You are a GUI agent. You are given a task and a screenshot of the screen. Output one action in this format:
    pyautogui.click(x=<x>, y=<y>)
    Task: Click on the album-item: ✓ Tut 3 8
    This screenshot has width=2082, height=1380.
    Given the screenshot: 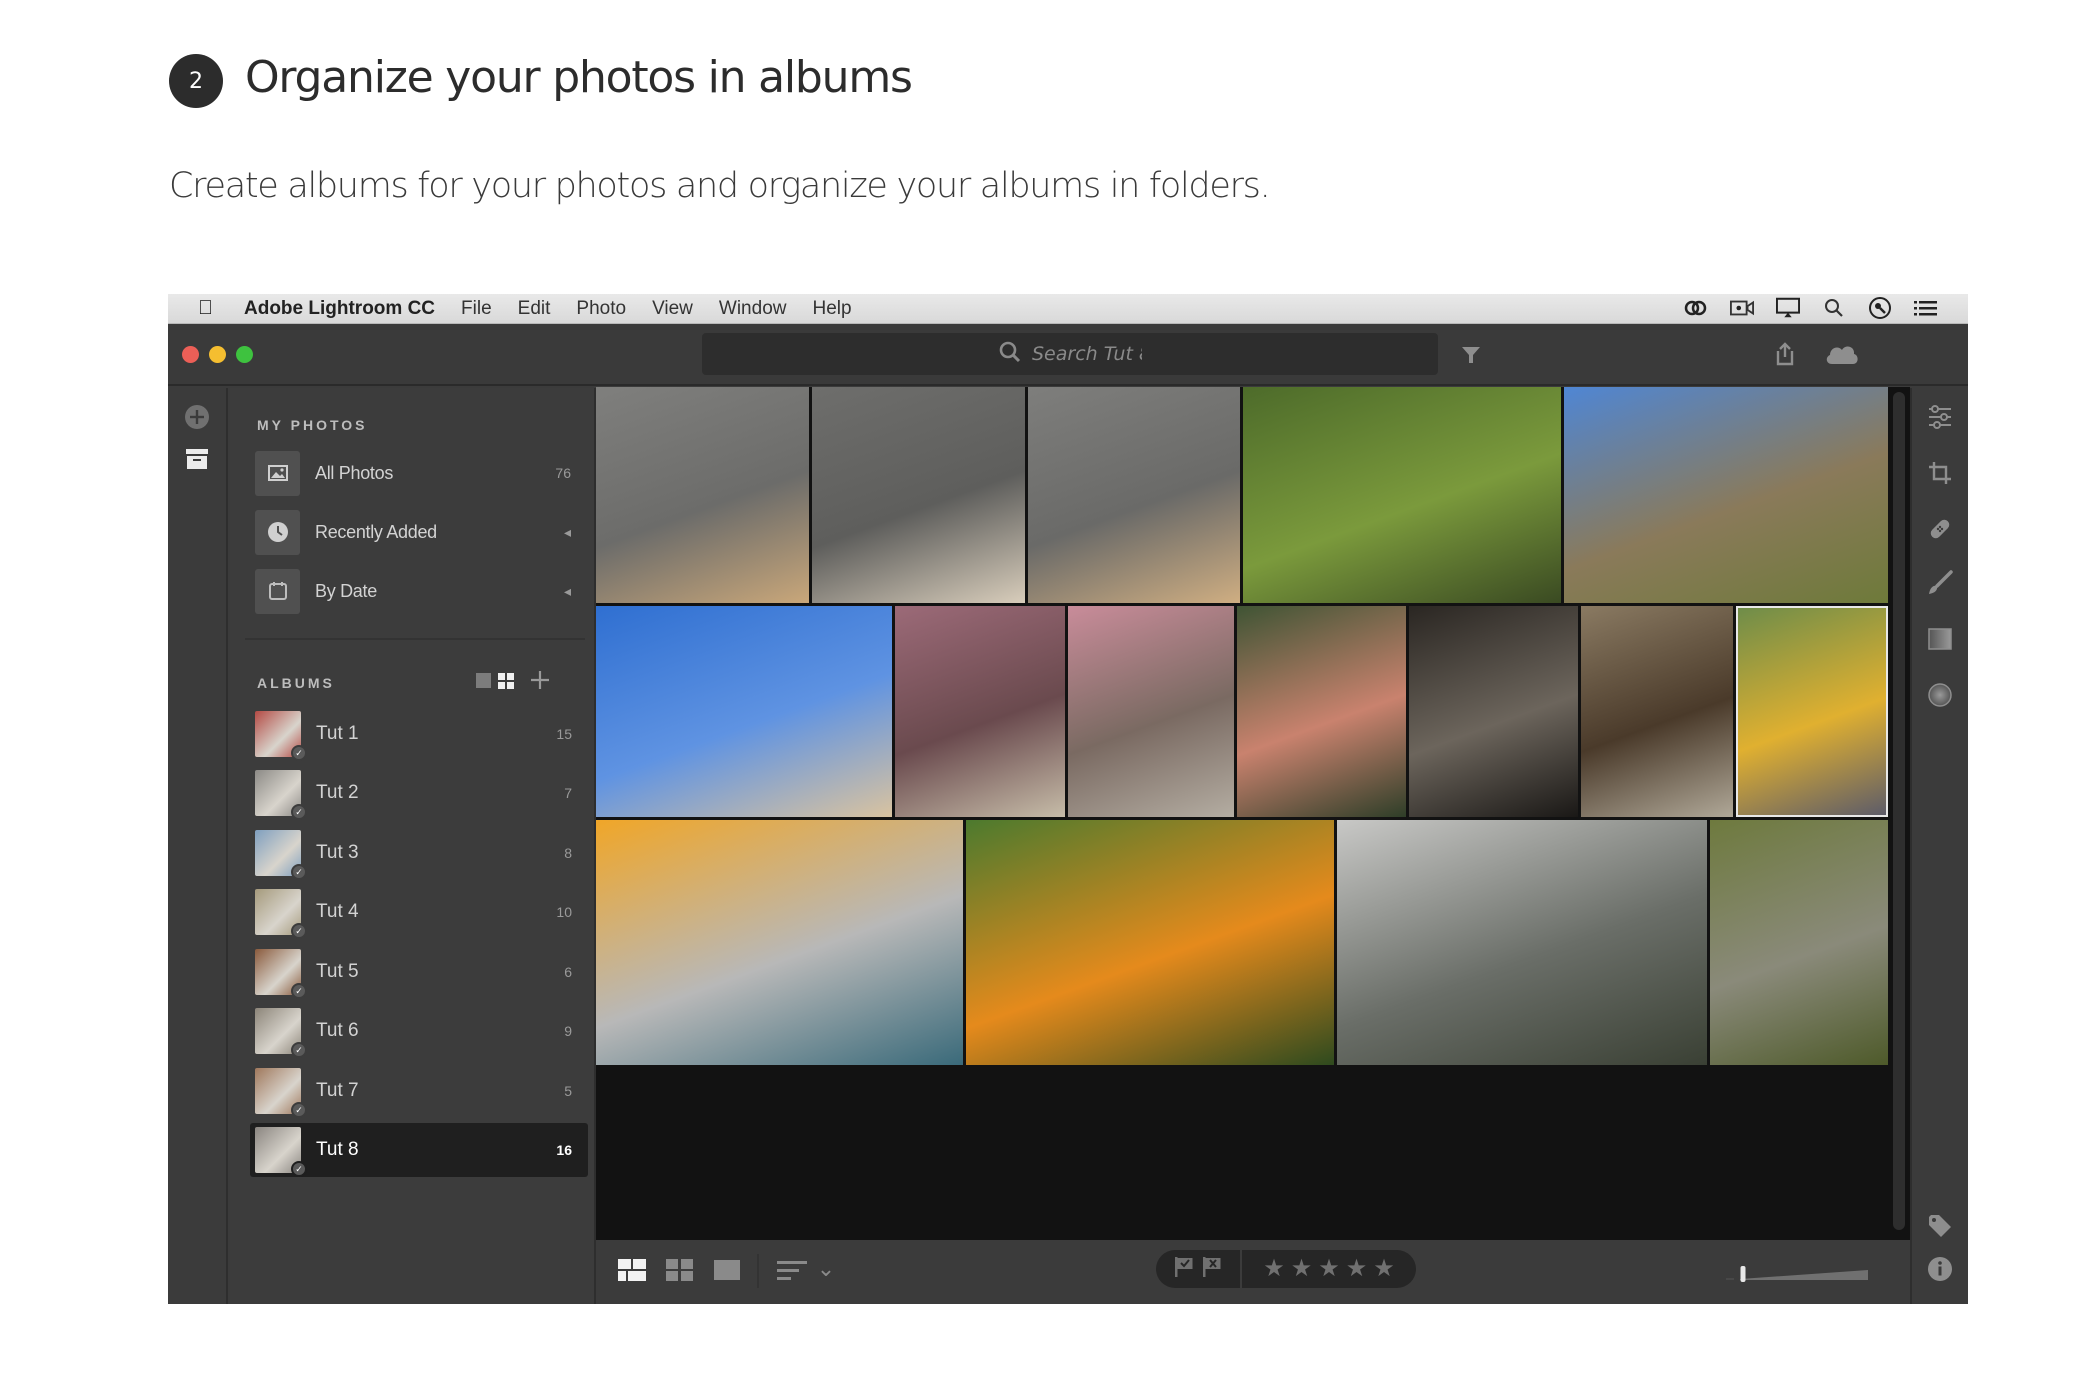 What is the action you would take?
    pyautogui.click(x=419, y=853)
    